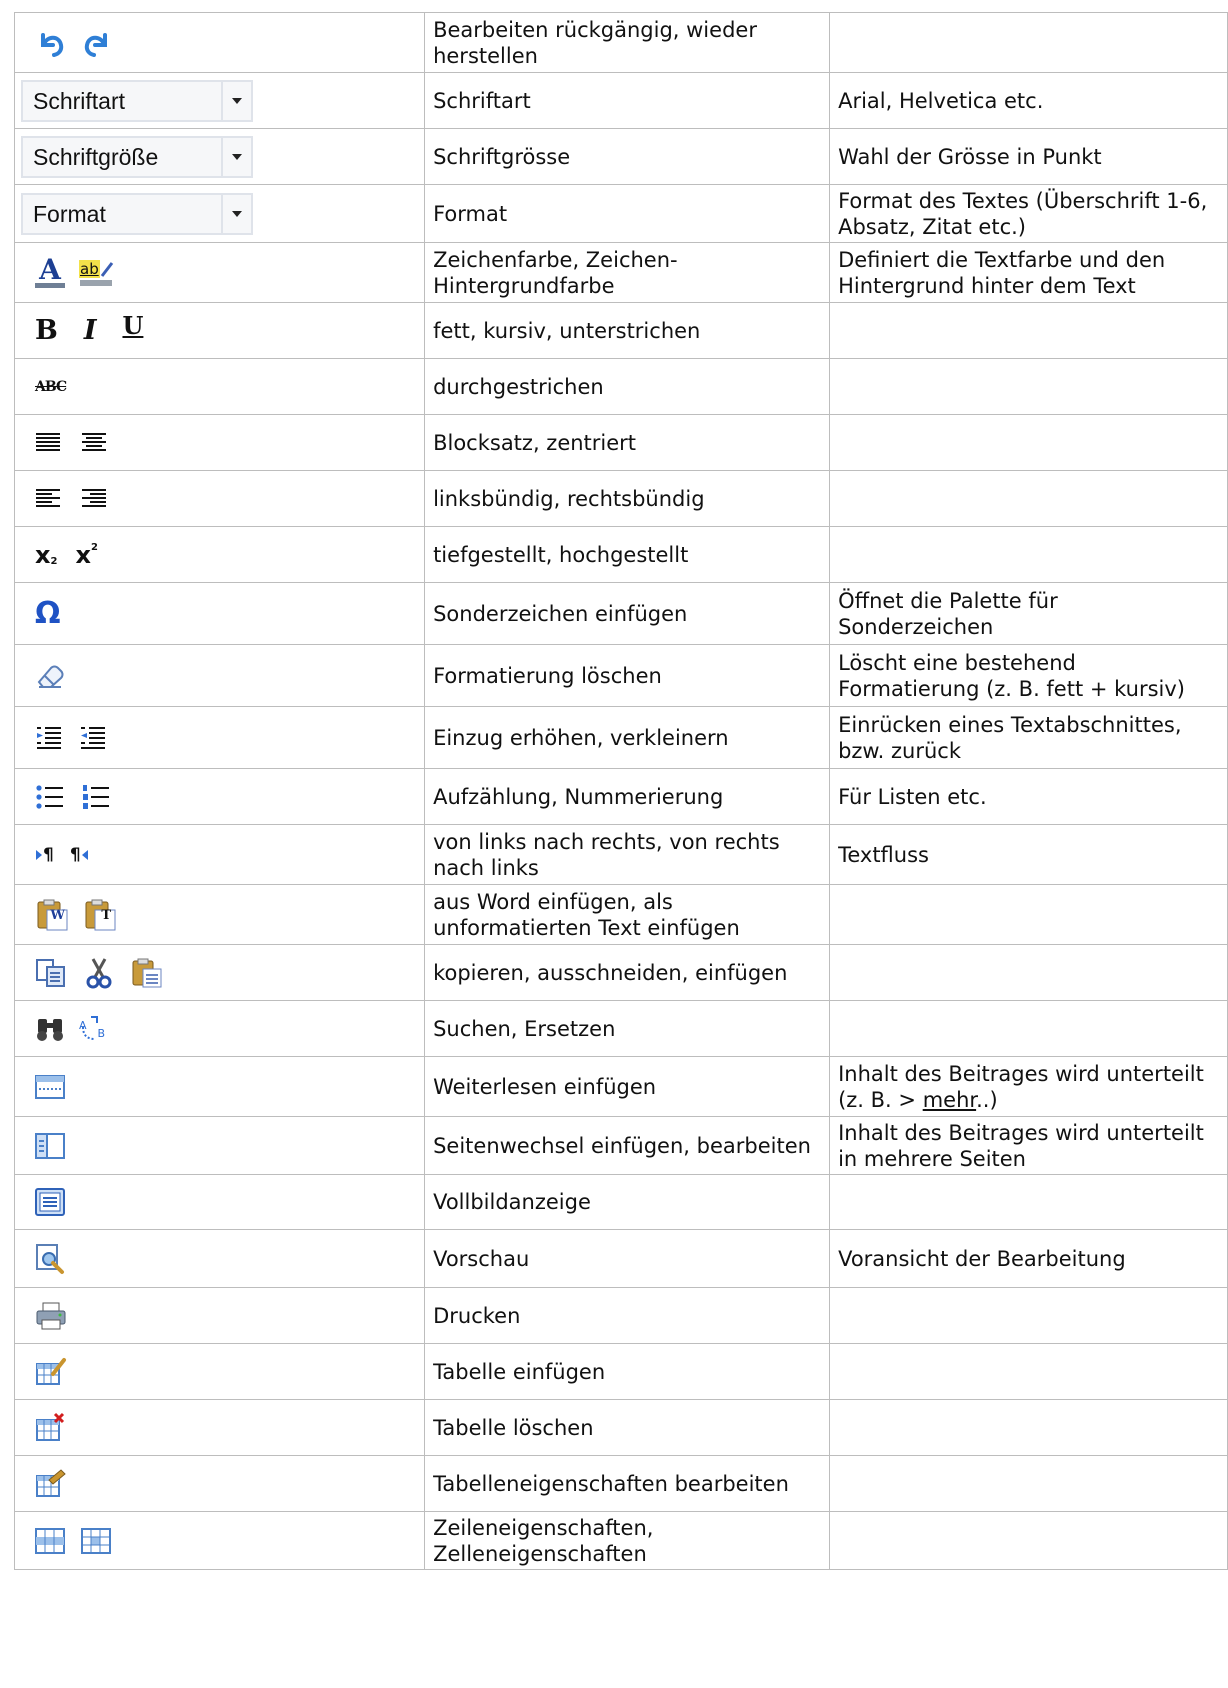  I want to click on description-text: ..), so click(987, 1099).